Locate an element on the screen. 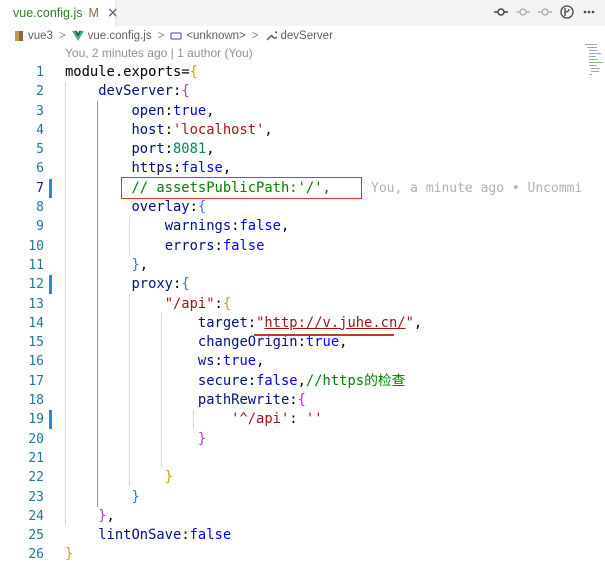 The width and height of the screenshot is (605, 582). code-line: 20 } is located at coordinates (291, 439).